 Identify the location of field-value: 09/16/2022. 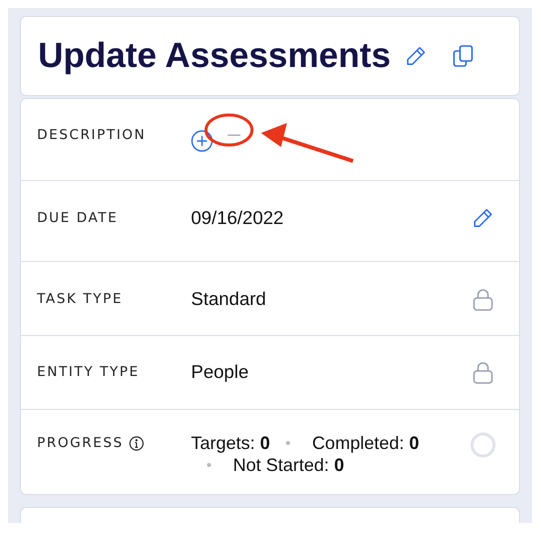
(238, 218).